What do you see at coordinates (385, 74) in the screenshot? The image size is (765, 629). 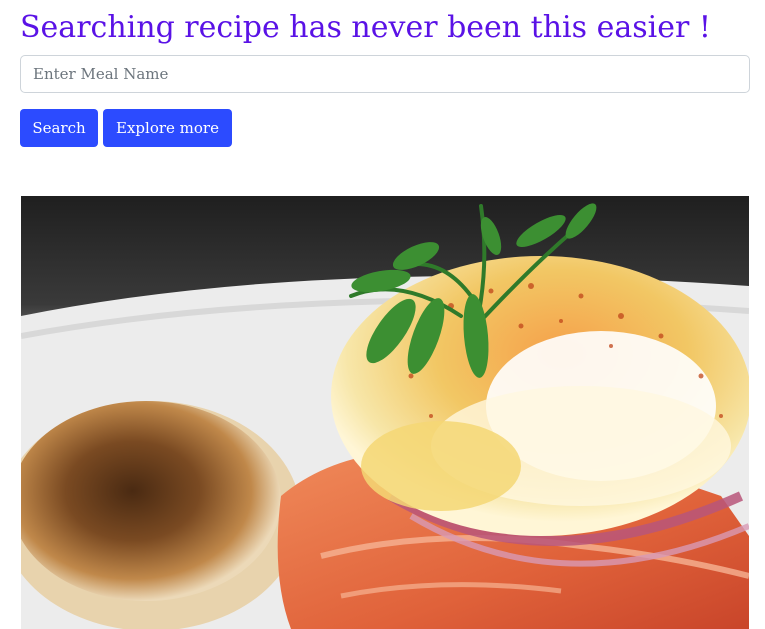 I see `meal-search-input` at bounding box center [385, 74].